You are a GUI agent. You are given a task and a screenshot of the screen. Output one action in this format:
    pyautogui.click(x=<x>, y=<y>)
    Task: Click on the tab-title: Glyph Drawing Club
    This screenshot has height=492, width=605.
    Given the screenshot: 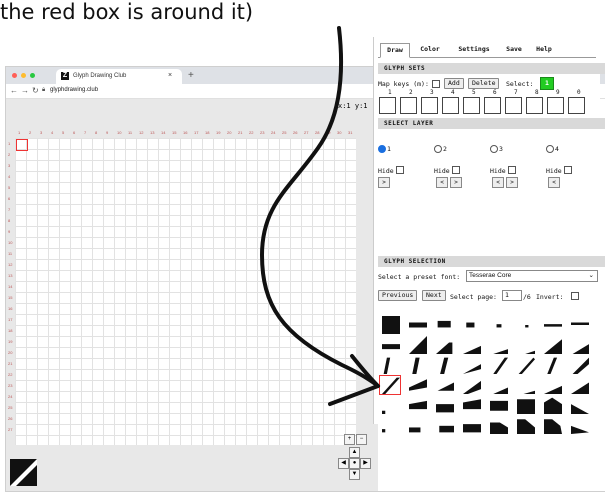 What is the action you would take?
    pyautogui.click(x=100, y=76)
    